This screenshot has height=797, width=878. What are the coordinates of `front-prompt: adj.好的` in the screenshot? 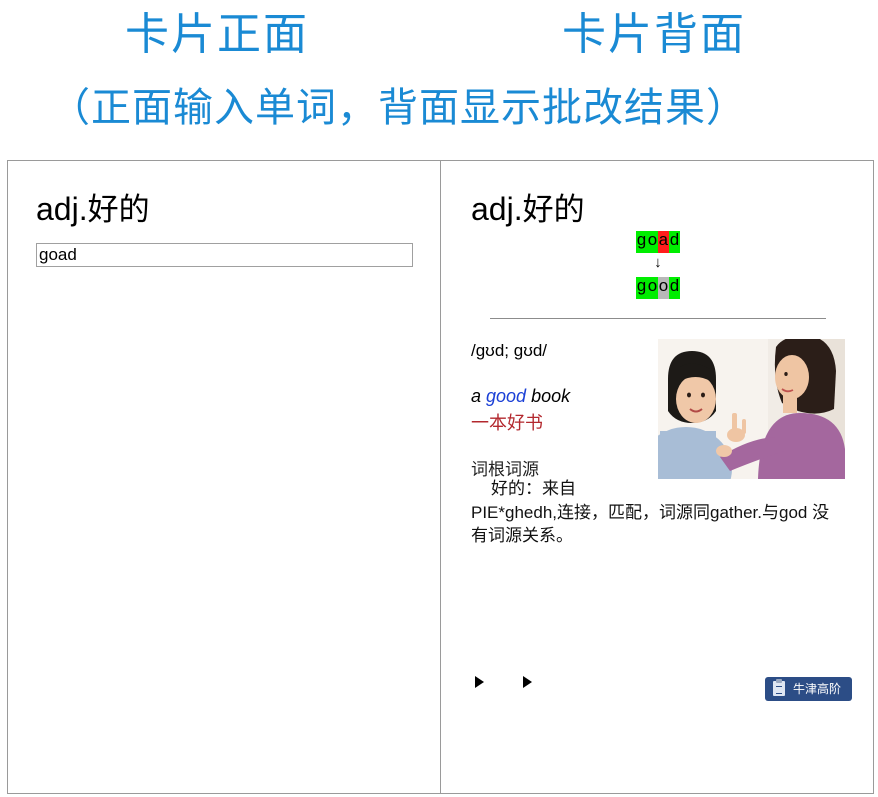 It's located at (93, 209).